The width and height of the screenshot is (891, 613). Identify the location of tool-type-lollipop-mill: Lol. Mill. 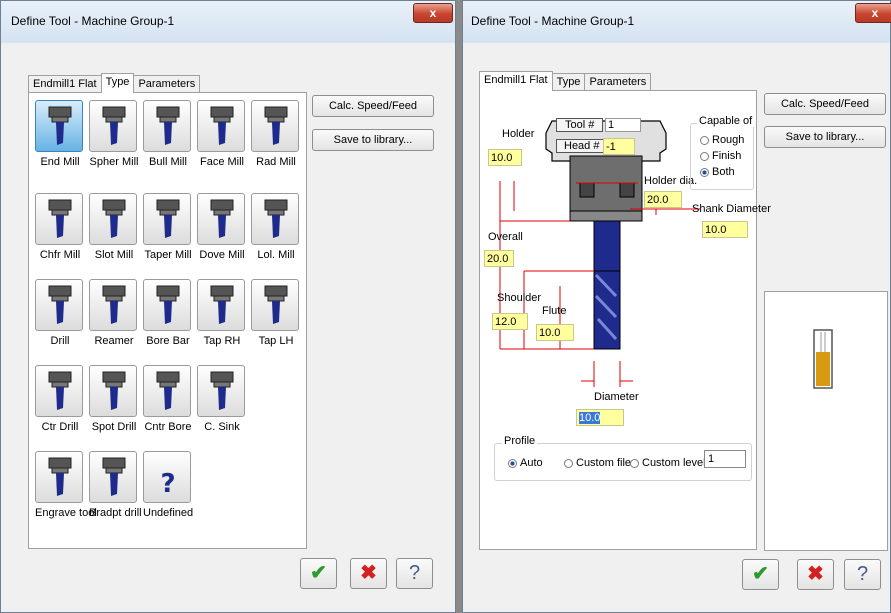
(276, 230).